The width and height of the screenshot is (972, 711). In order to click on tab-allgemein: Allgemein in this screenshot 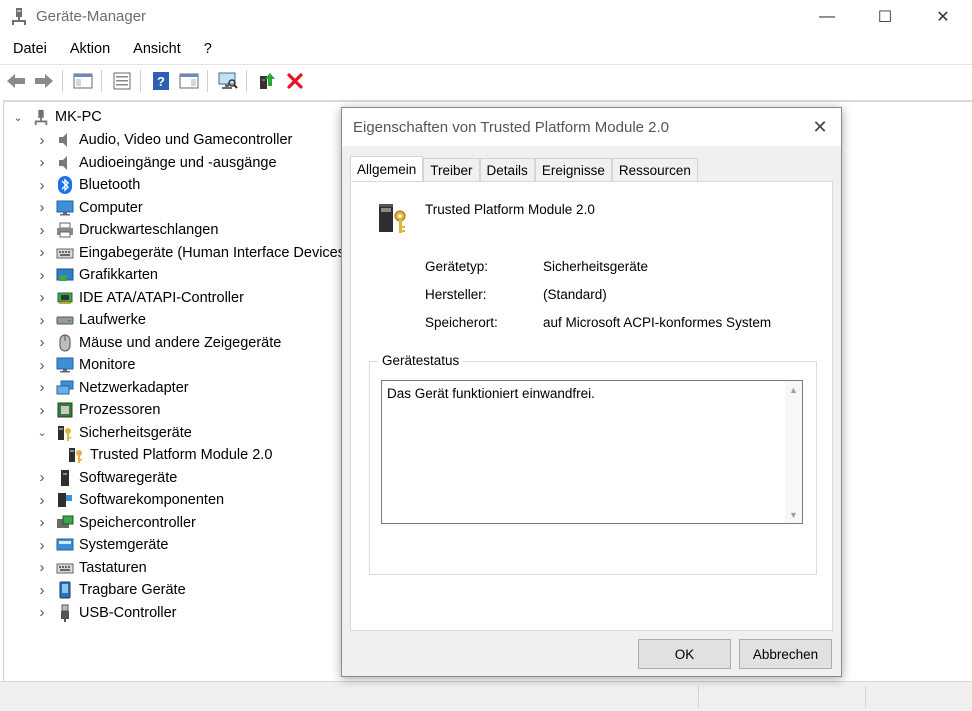, I will do `click(387, 168)`.